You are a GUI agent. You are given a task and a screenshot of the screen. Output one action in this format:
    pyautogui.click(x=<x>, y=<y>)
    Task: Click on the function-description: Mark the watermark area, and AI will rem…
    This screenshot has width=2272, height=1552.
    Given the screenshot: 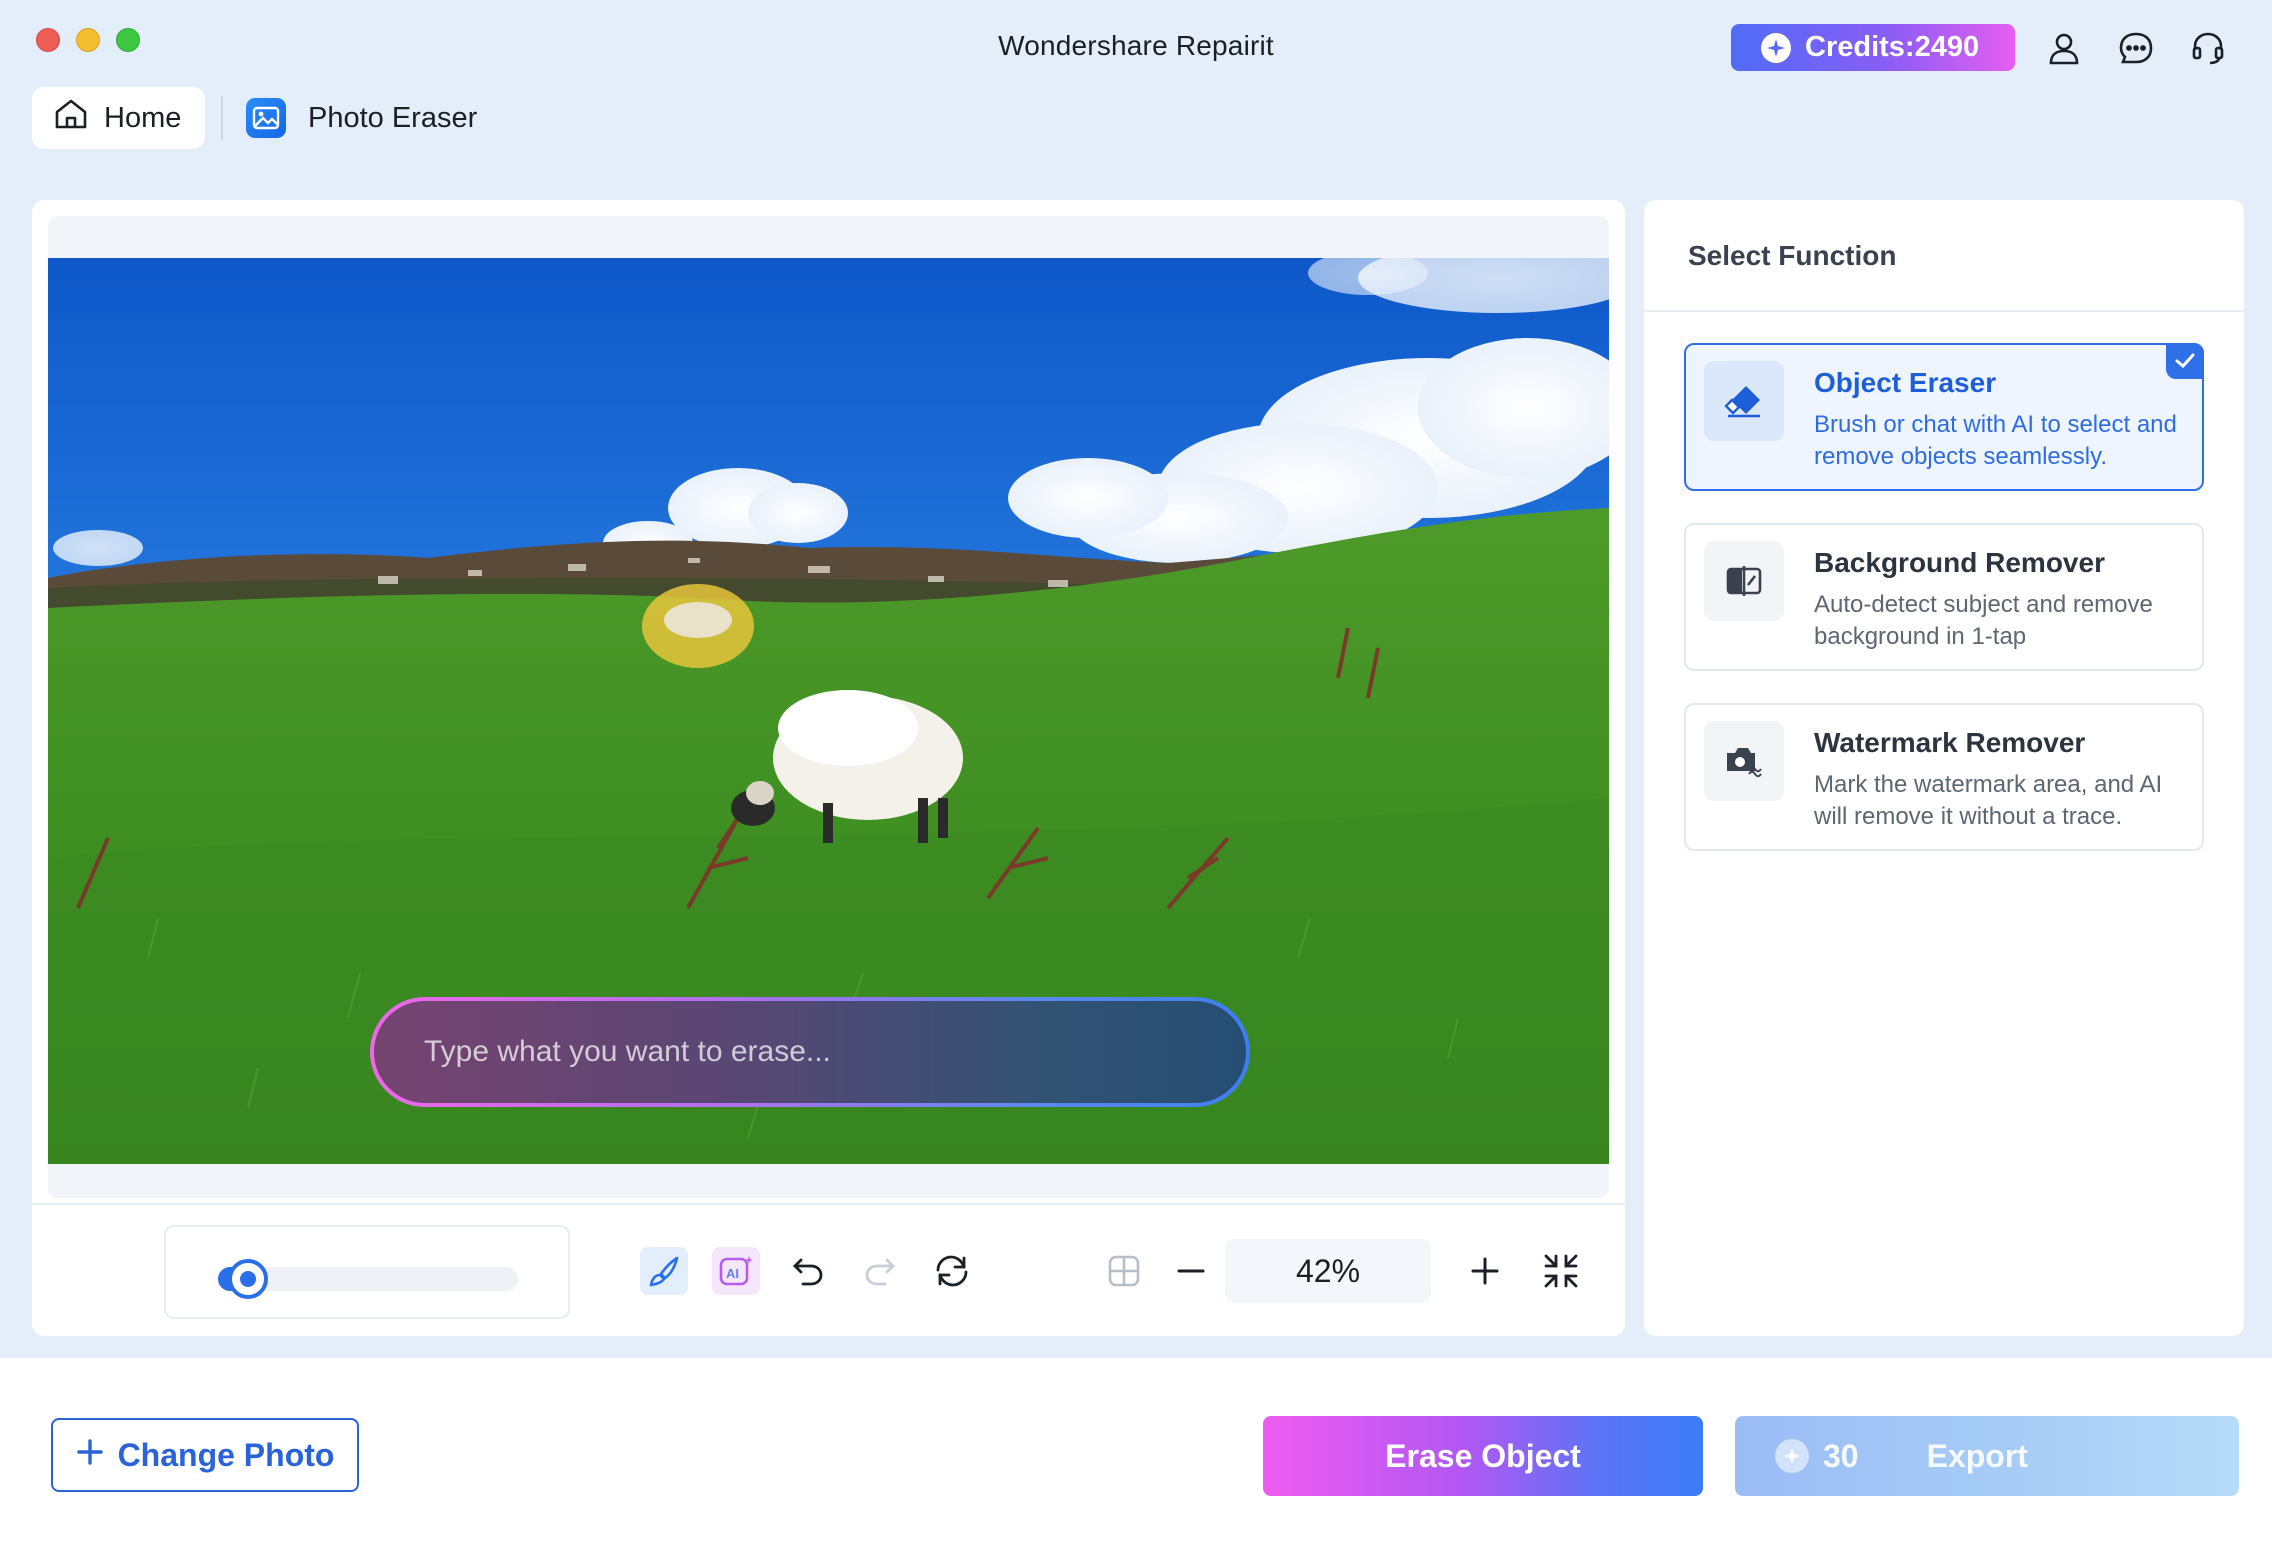 What is the action you would take?
    pyautogui.click(x=1988, y=800)
    